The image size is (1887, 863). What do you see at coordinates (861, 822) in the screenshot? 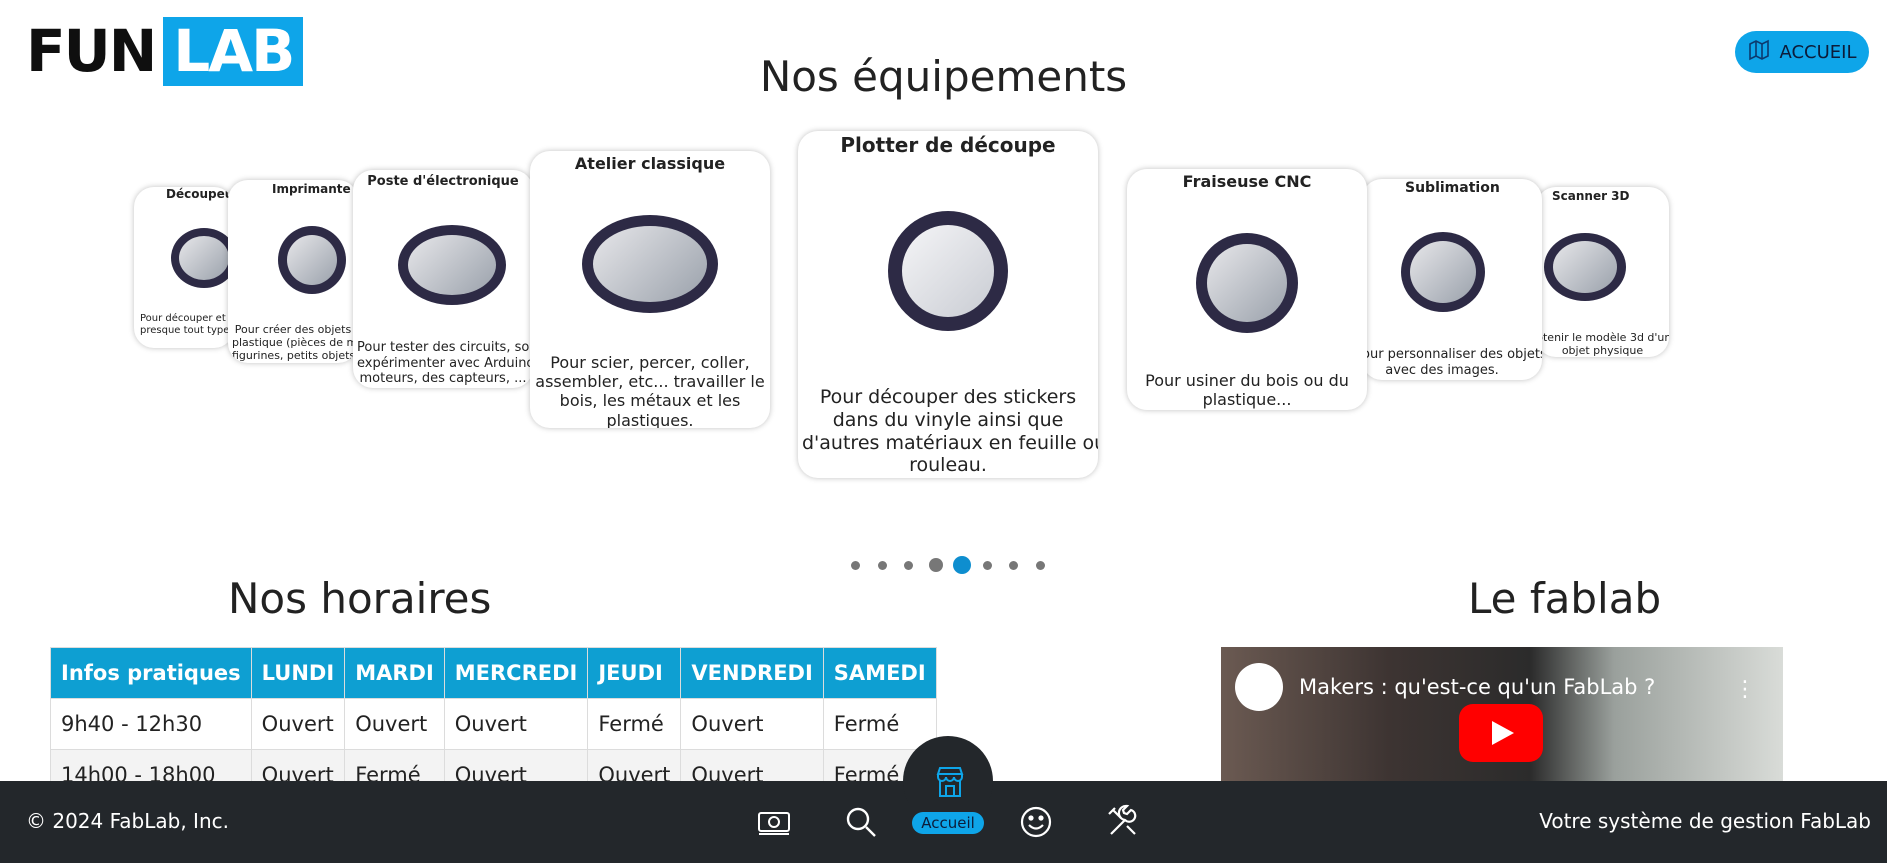
I see `search-icon` at bounding box center [861, 822].